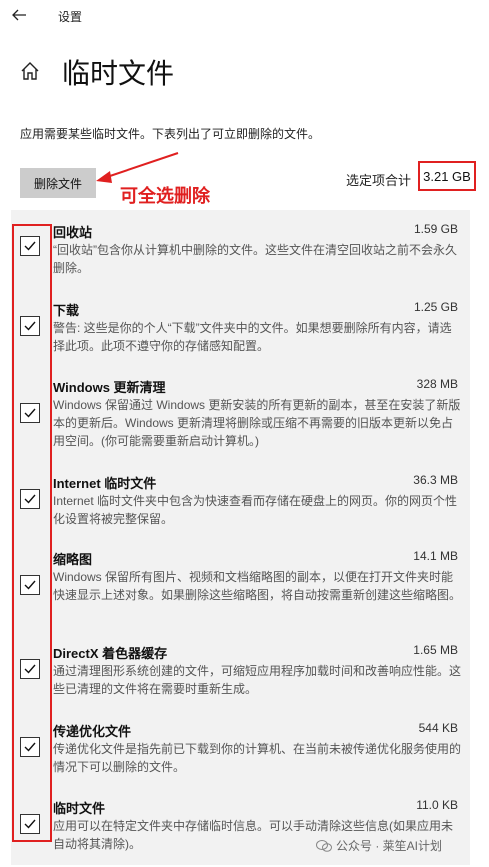 This screenshot has height=867, width=489. Describe the element at coordinates (58, 183) in the screenshot. I see `delete-files-button: 删除文件` at that location.